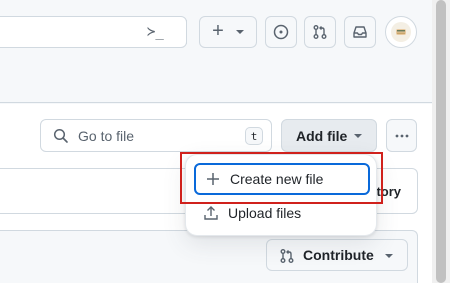 The height and width of the screenshot is (283, 450). I want to click on scrollbar-thumb, so click(441, 141).